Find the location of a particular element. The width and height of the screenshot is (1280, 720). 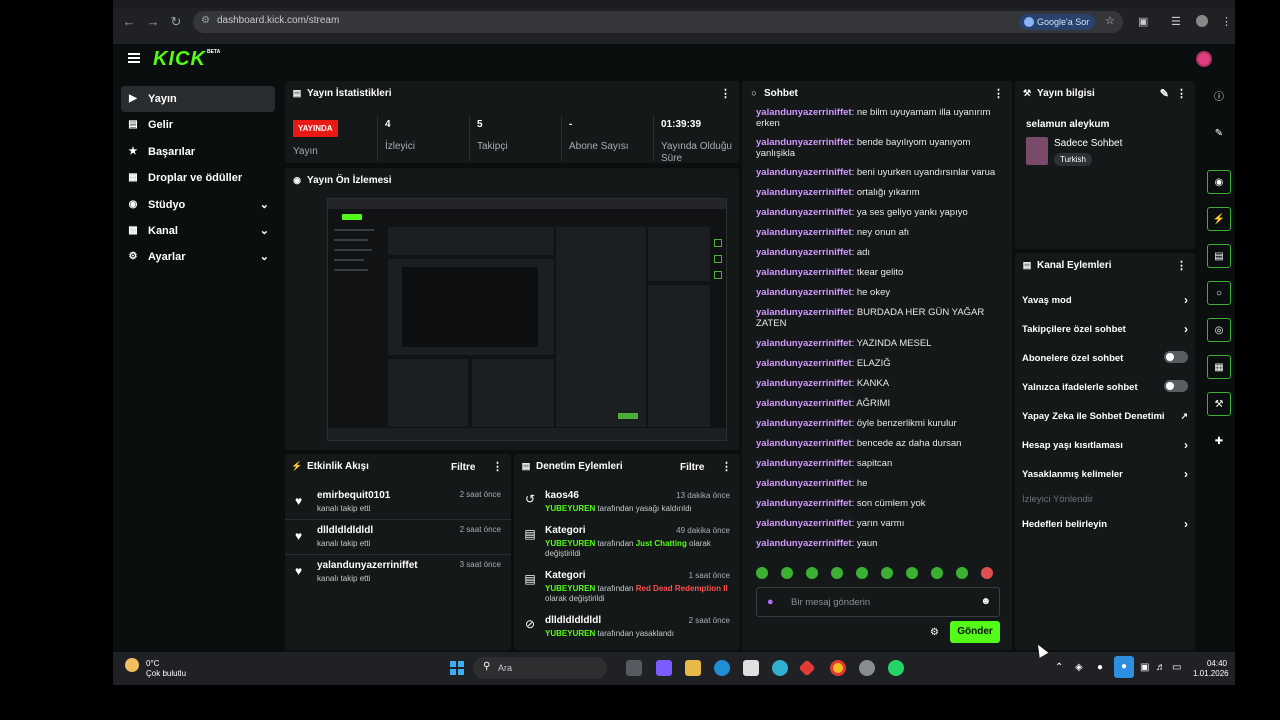

battery-icon: ▭ is located at coordinates (1176, 667).